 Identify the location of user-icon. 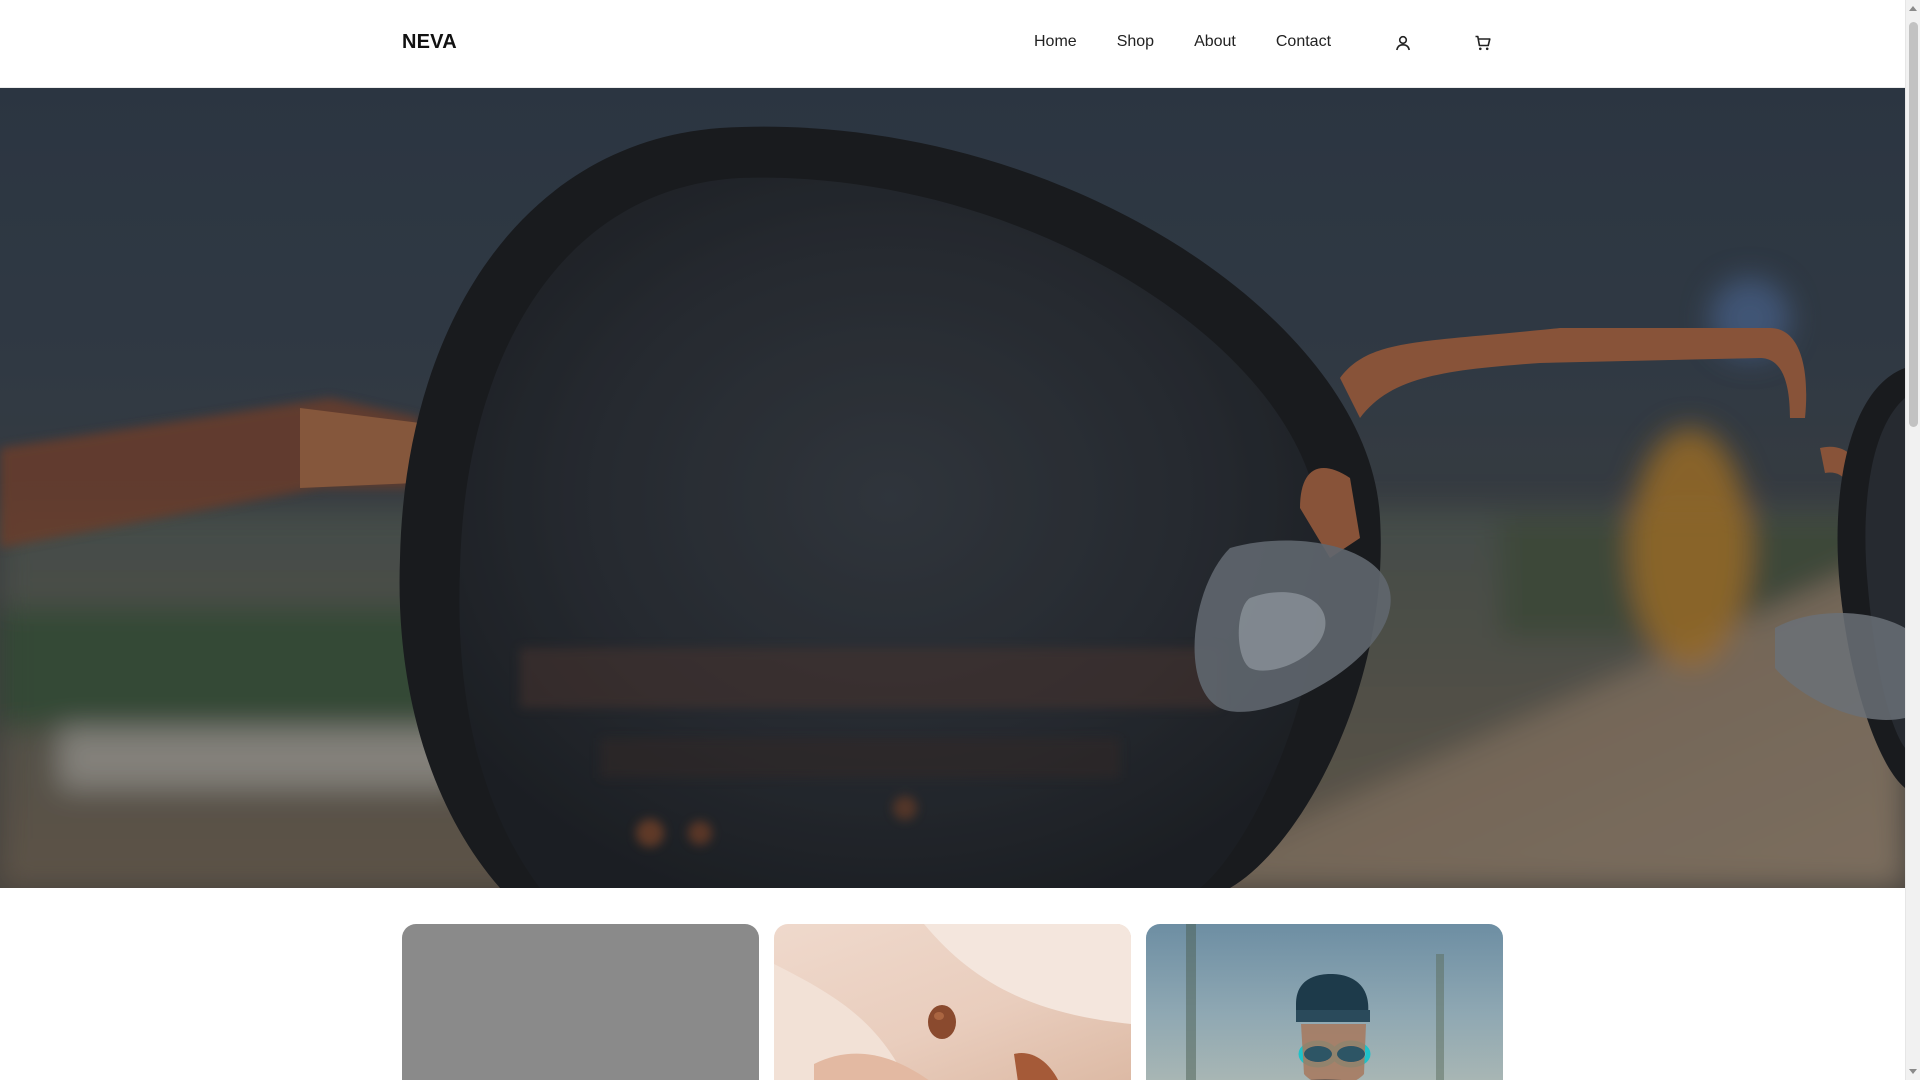
(1403, 43).